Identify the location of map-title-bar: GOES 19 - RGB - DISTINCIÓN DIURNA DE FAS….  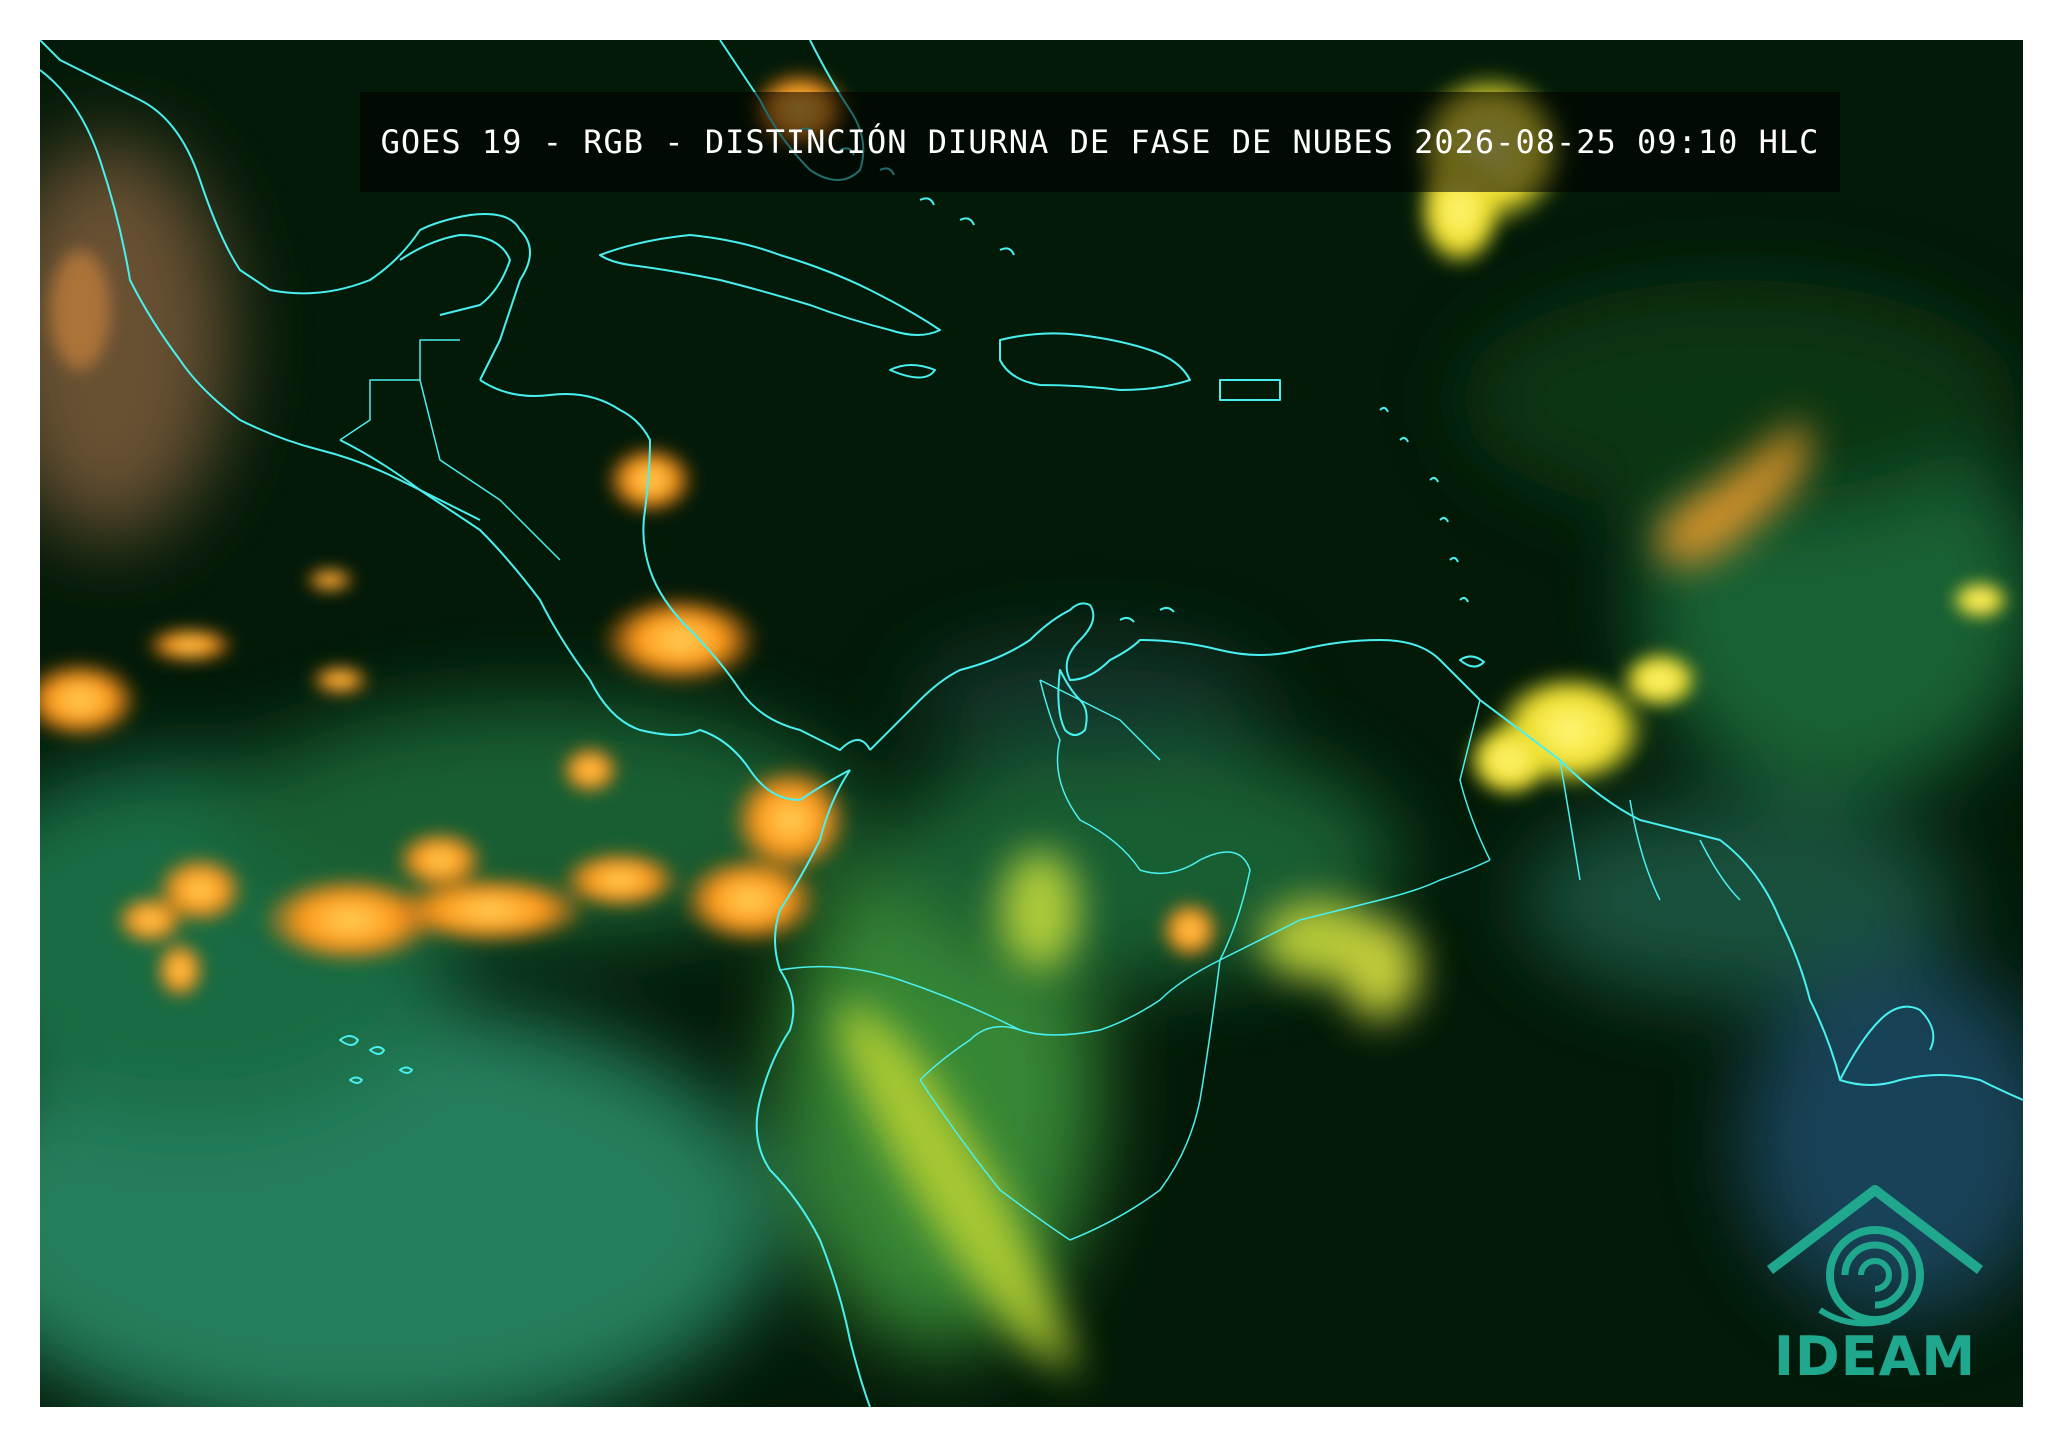
(1100, 142).